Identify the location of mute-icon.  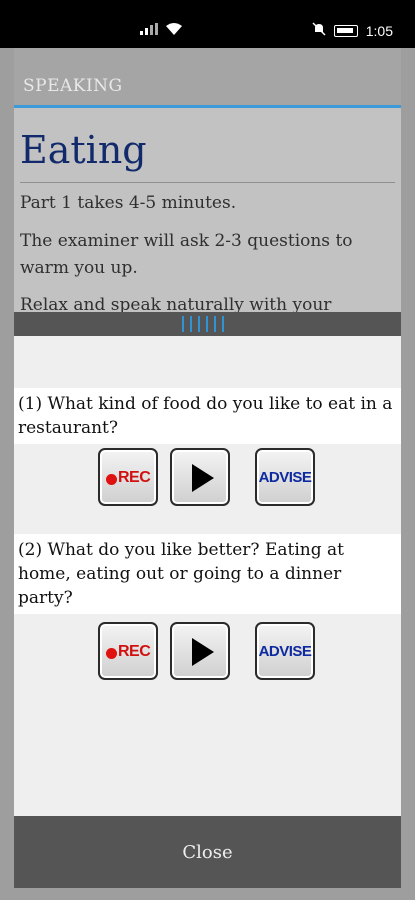
(319, 30).